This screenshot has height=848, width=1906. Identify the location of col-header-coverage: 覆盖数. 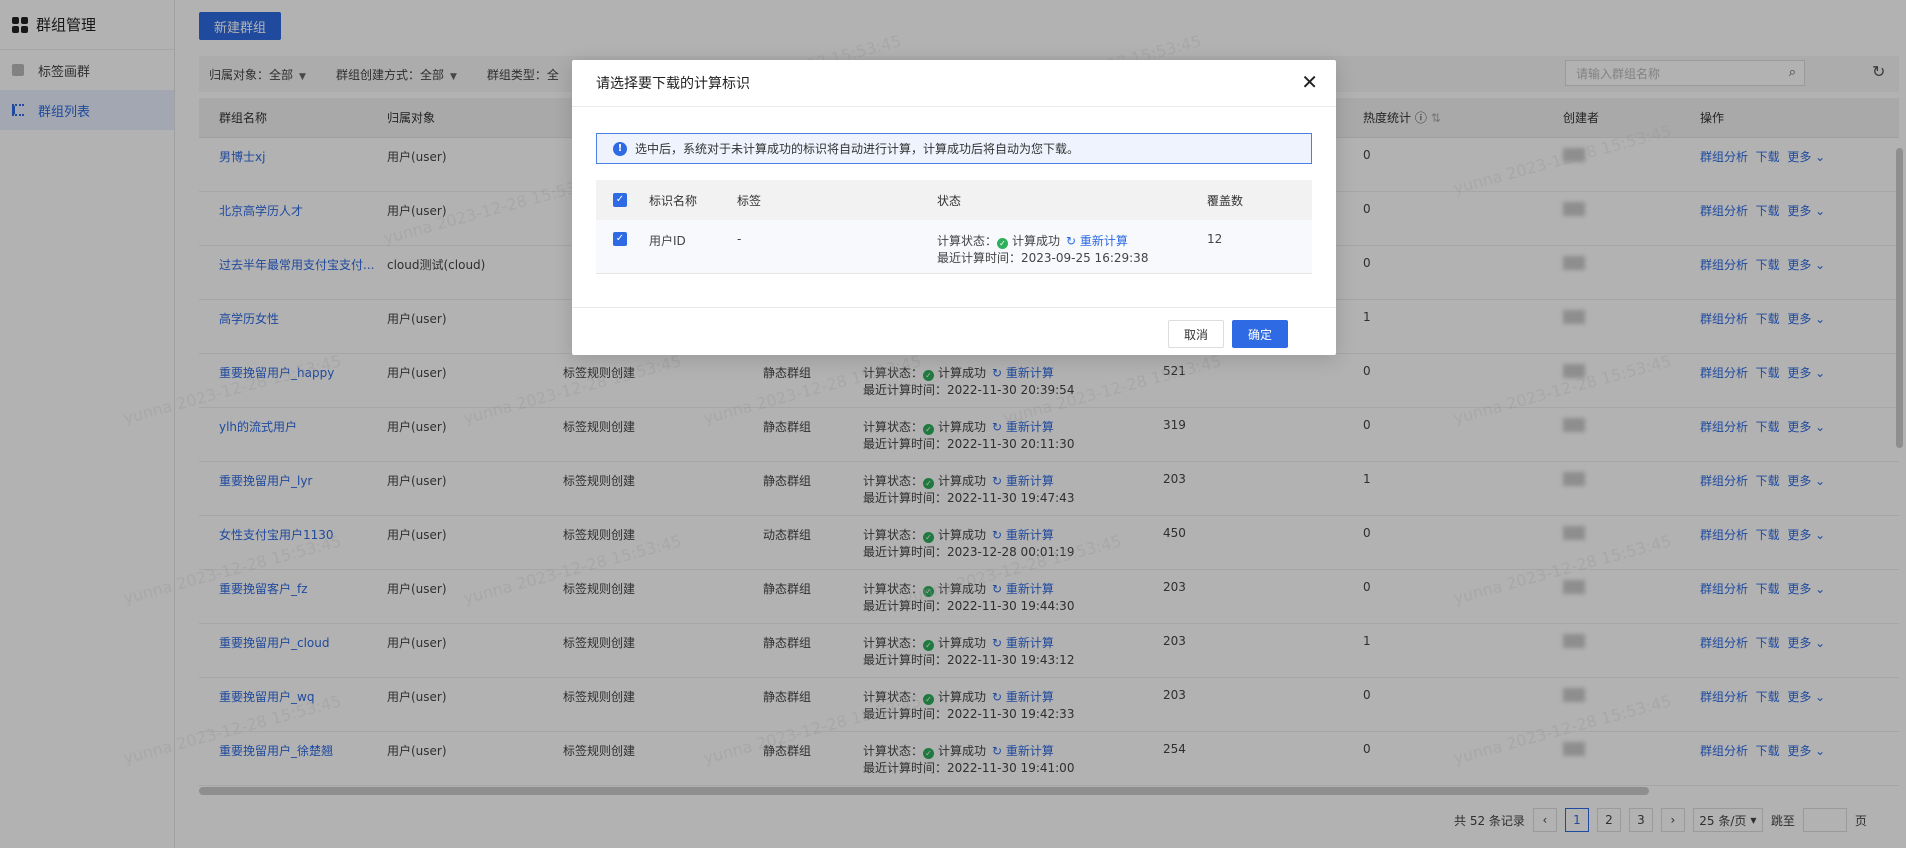
(1225, 200).